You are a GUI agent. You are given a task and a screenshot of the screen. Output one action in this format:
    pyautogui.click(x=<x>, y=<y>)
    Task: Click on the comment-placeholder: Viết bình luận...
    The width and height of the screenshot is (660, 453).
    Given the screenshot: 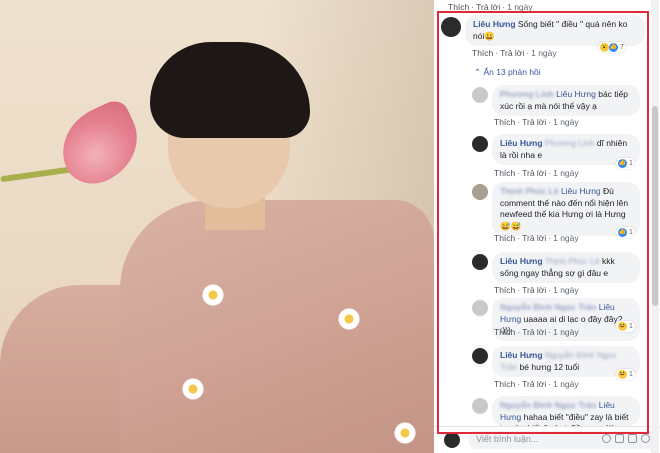 What is the action you would take?
    pyautogui.click(x=507, y=439)
    